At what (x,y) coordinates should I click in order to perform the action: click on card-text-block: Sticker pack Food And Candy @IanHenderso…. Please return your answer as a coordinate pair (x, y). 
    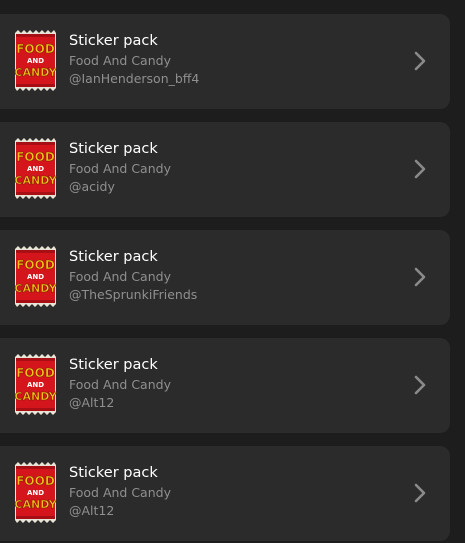
    Looking at the image, I should click on (229, 60).